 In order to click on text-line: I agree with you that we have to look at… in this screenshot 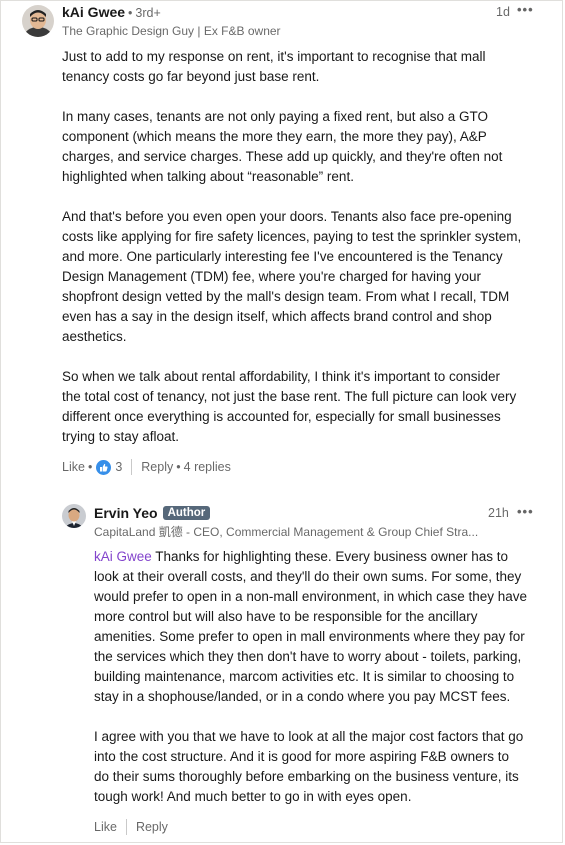, I will do `click(309, 736)`.